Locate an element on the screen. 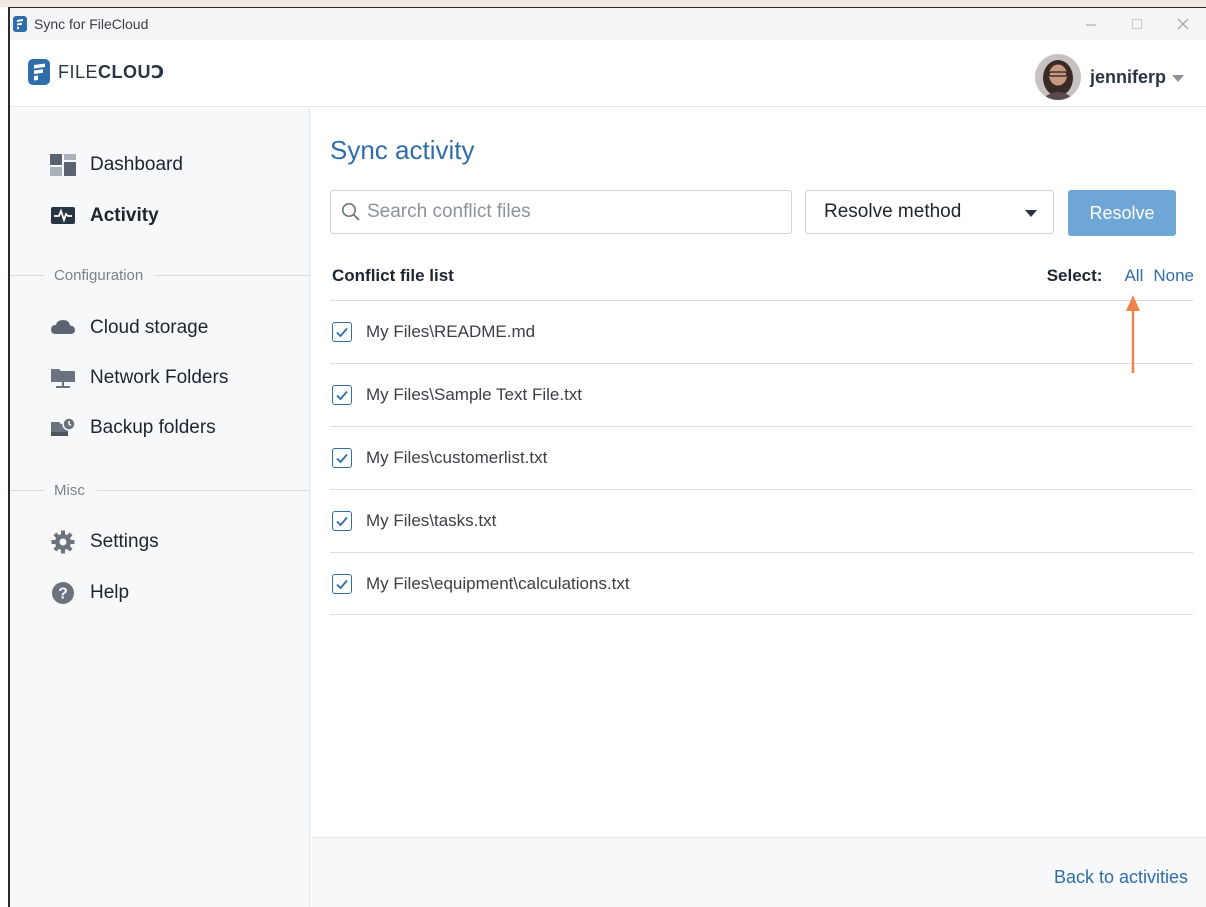 This screenshot has height=907, width=1206. minimize-button is located at coordinates (1091, 24).